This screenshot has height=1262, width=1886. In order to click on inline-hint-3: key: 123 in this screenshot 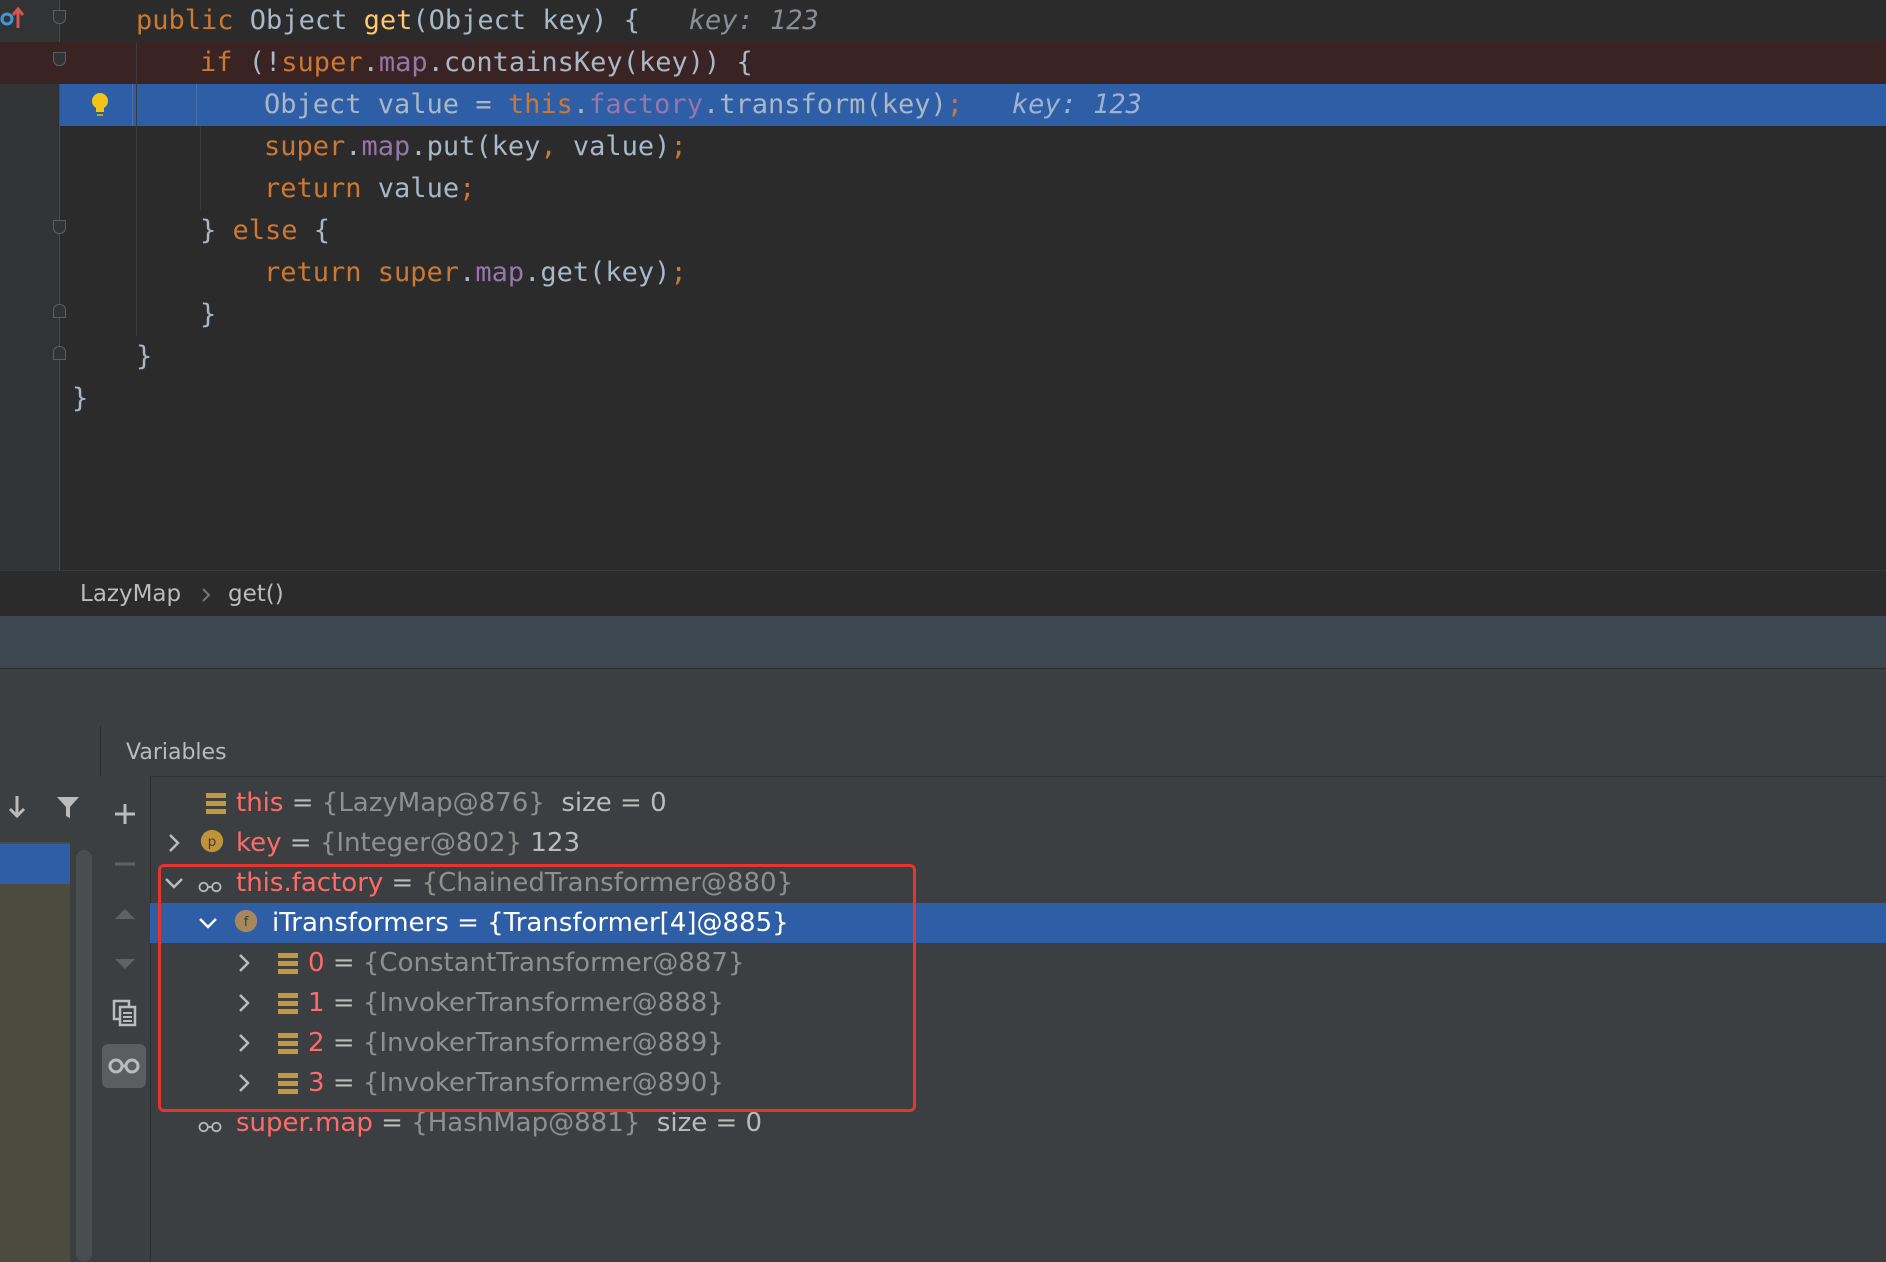, I will do `click(1076, 104)`.